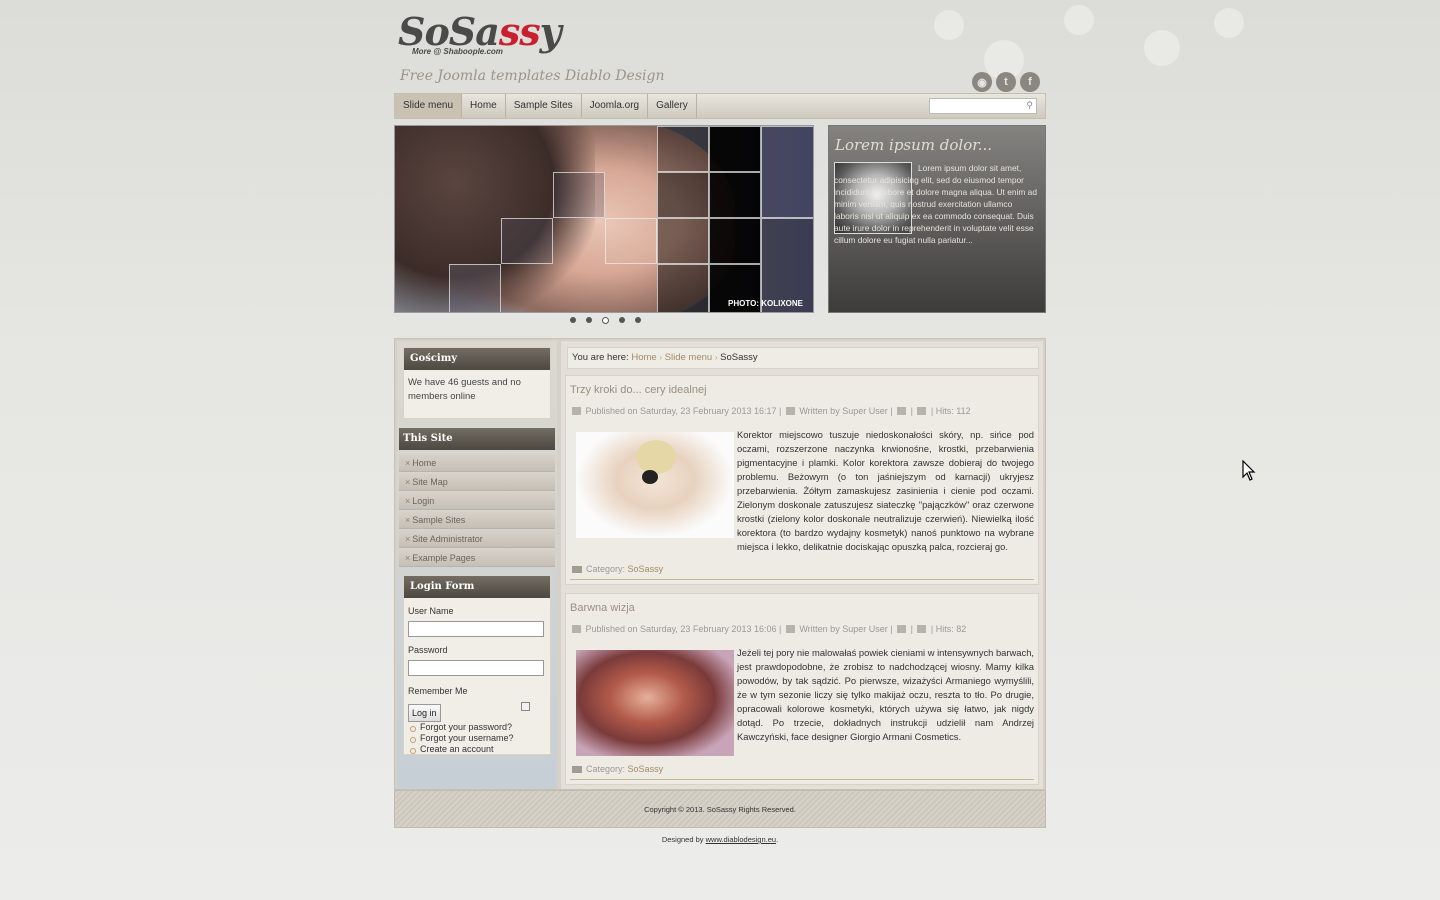 Image resolution: width=1440 pixels, height=900 pixels. I want to click on photo-credit: PHOTO: KOLIXONE, so click(765, 303).